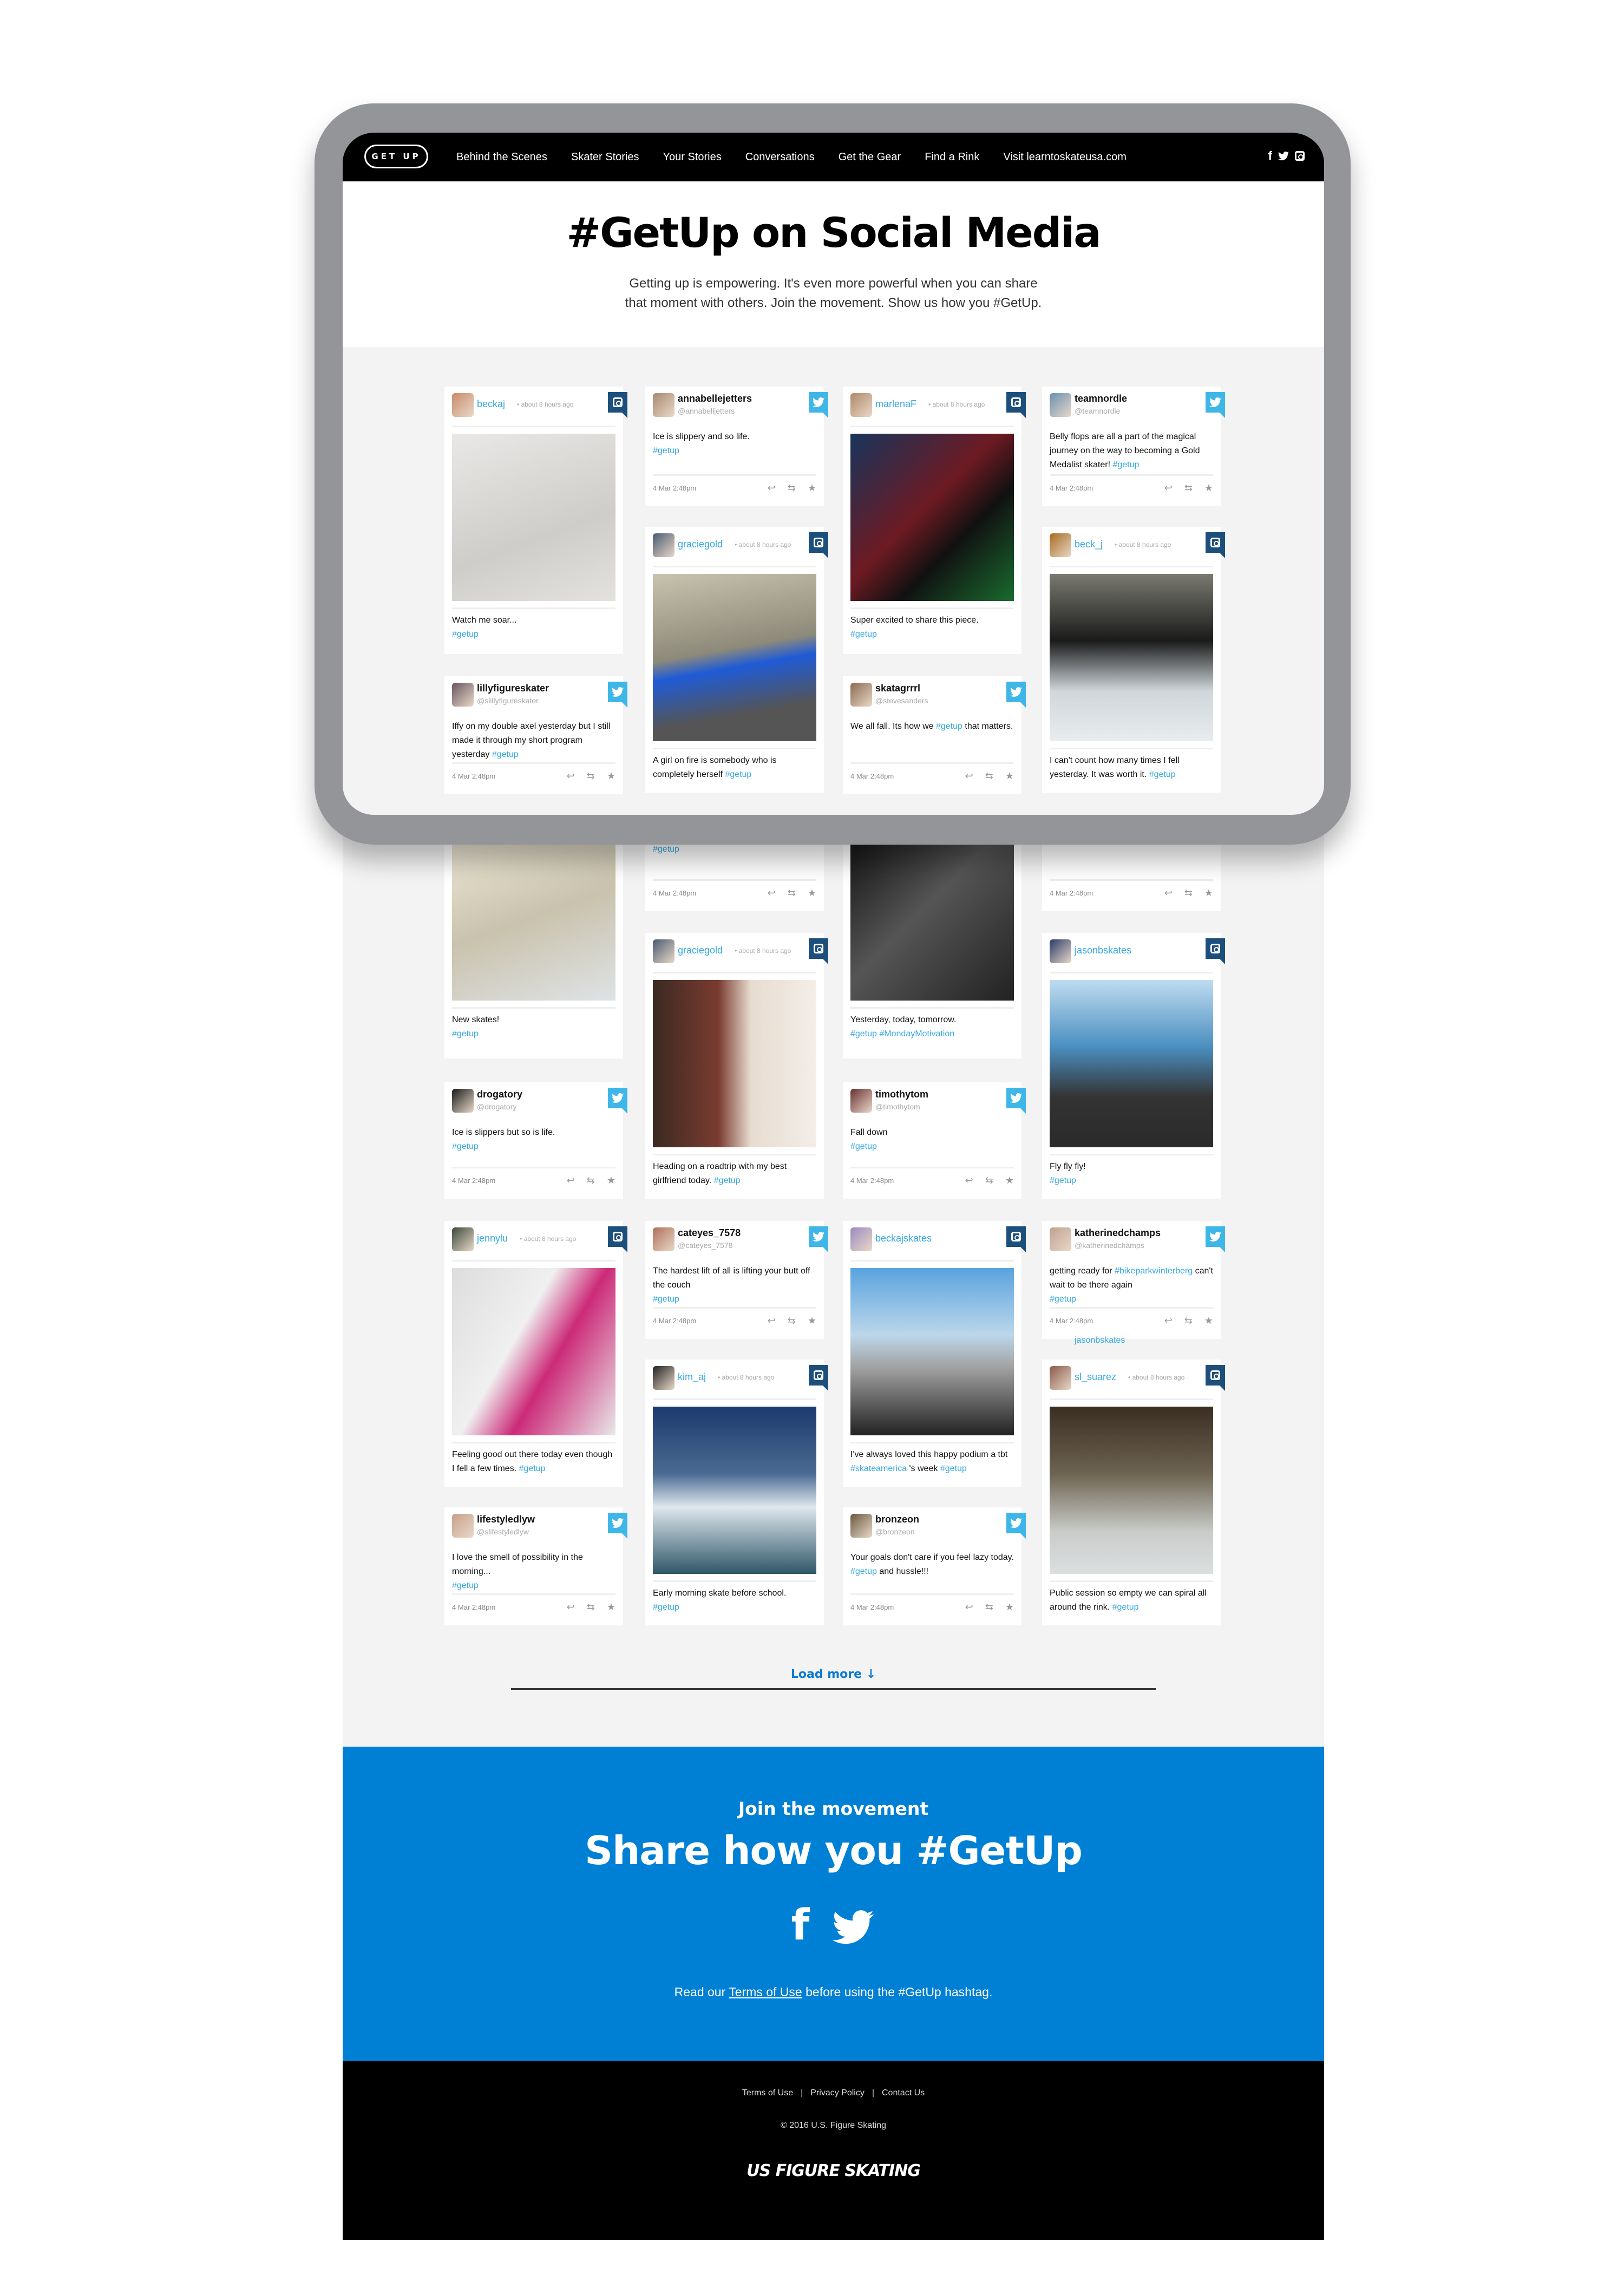  Describe the element at coordinates (897, 1520) in the screenshot. I see `author-name: bronzeon` at that location.